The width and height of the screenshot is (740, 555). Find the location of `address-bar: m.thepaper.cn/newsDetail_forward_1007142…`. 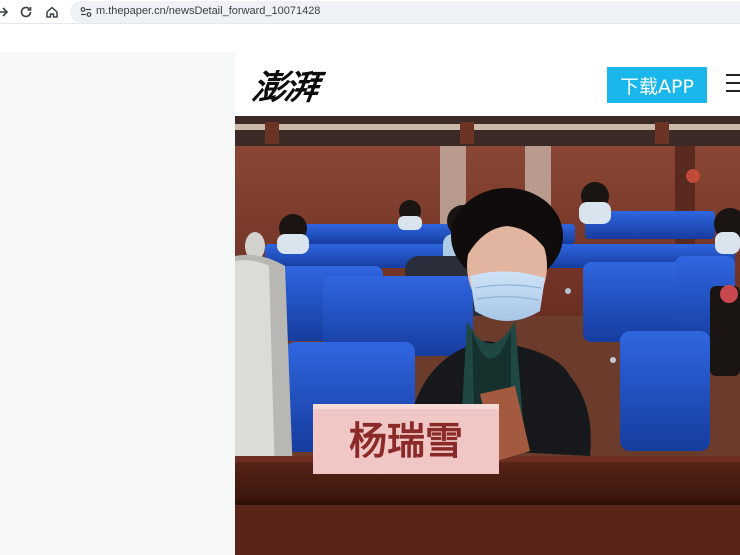

address-bar: m.thepaper.cn/newsDetail_forward_1007142… is located at coordinates (405, 12).